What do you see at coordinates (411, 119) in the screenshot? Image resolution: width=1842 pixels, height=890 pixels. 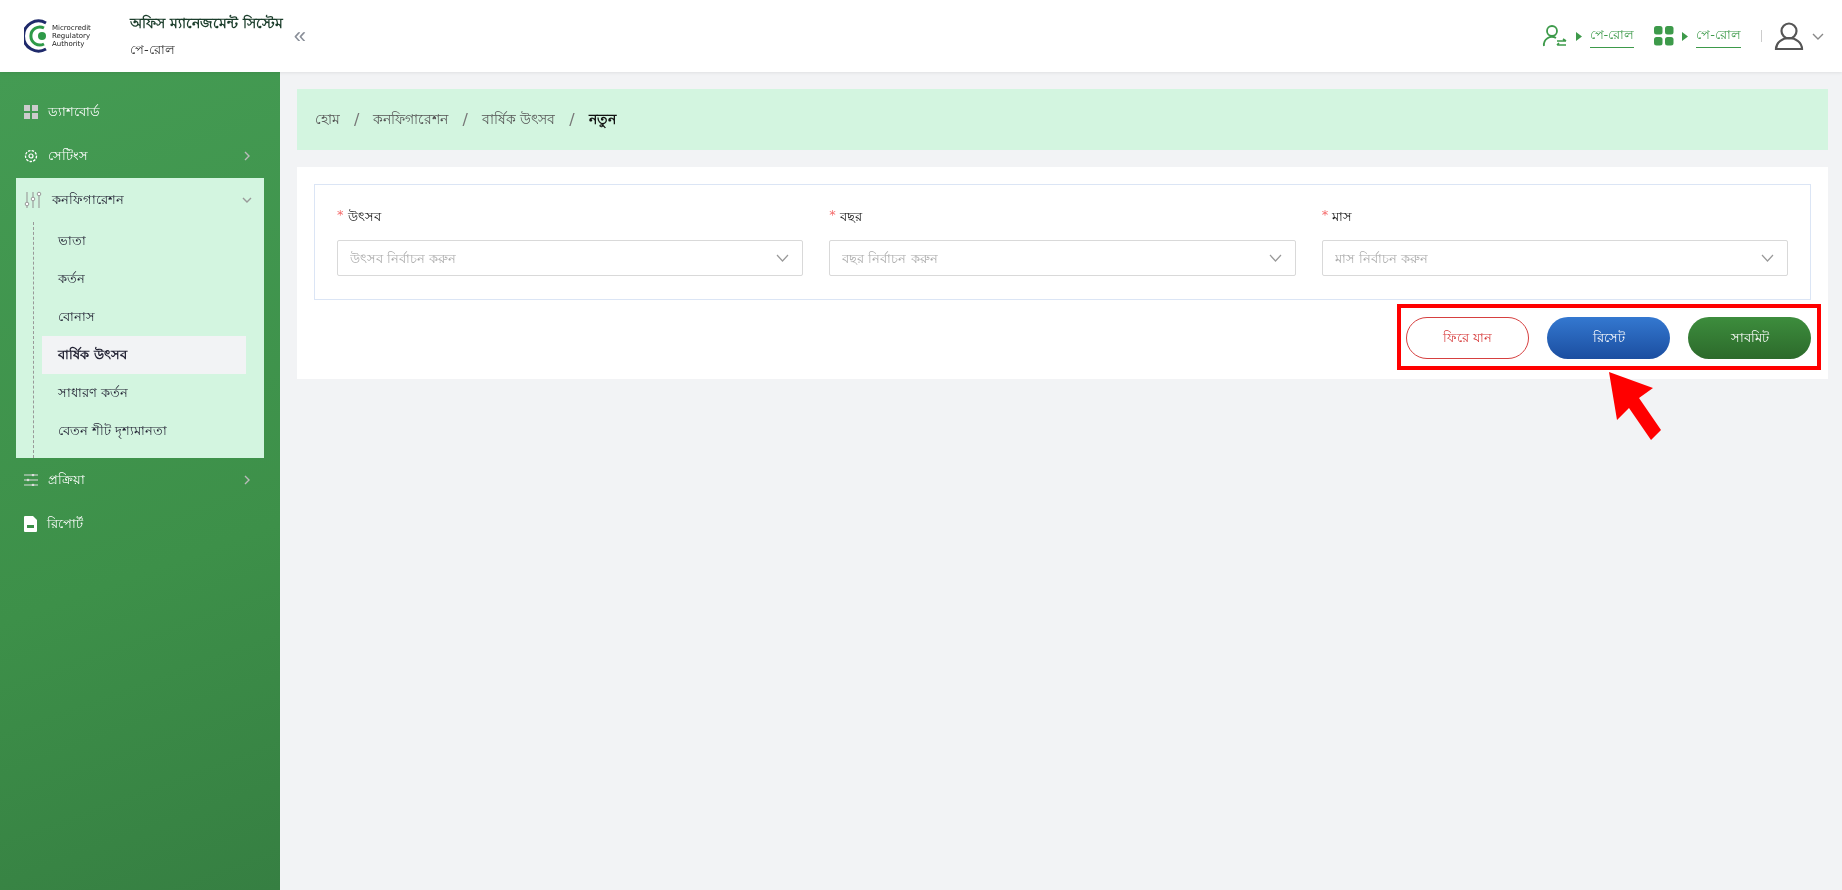 I see `breadcrumb-link: কনফিগারেশন` at bounding box center [411, 119].